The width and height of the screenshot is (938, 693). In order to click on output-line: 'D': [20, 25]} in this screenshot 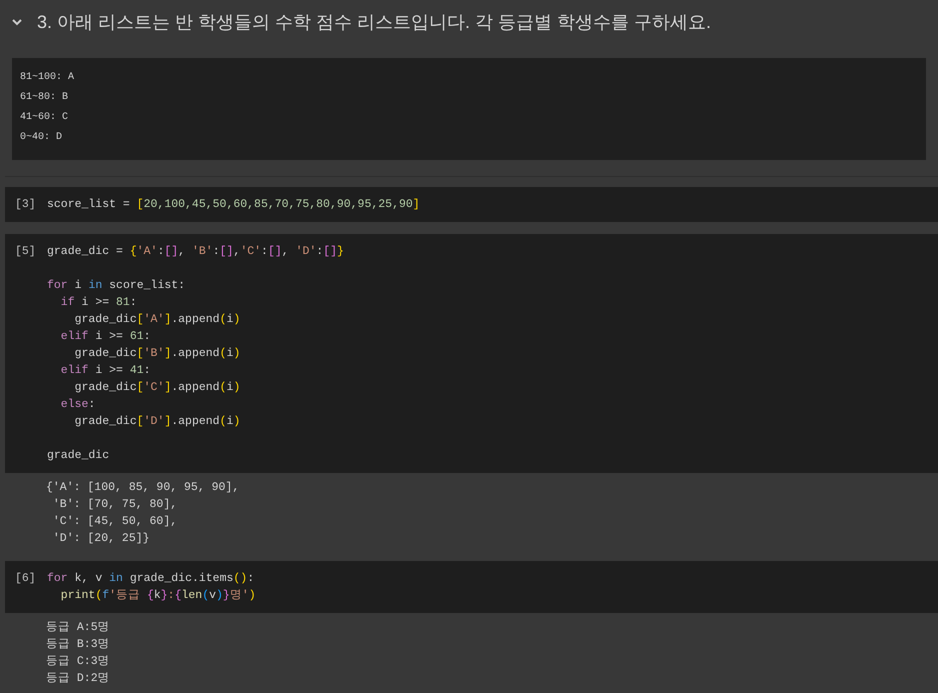, I will do `click(101, 539)`.